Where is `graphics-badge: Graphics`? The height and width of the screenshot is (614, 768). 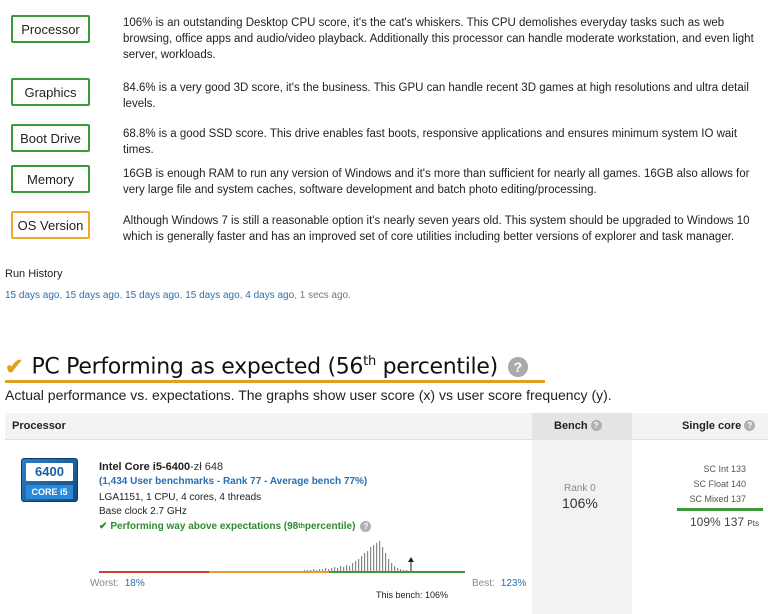
graphics-badge: Graphics is located at coordinates (50, 92).